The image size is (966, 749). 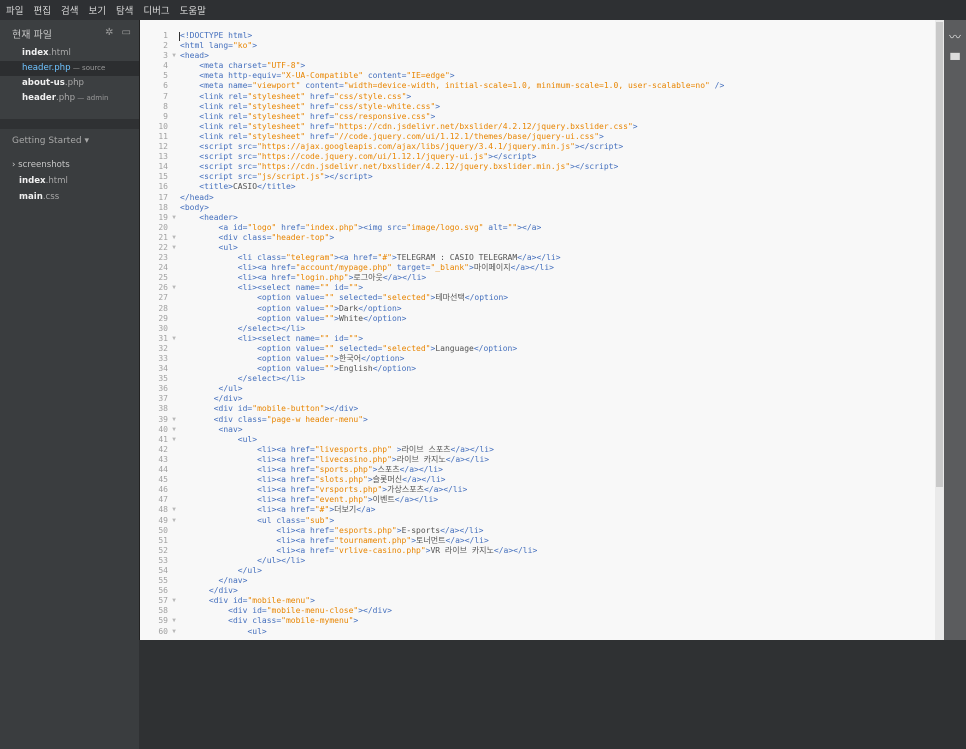 What do you see at coordinates (432, 339) in the screenshot?
I see `code-line: 31 ▼ <li><select name="" id="">` at bounding box center [432, 339].